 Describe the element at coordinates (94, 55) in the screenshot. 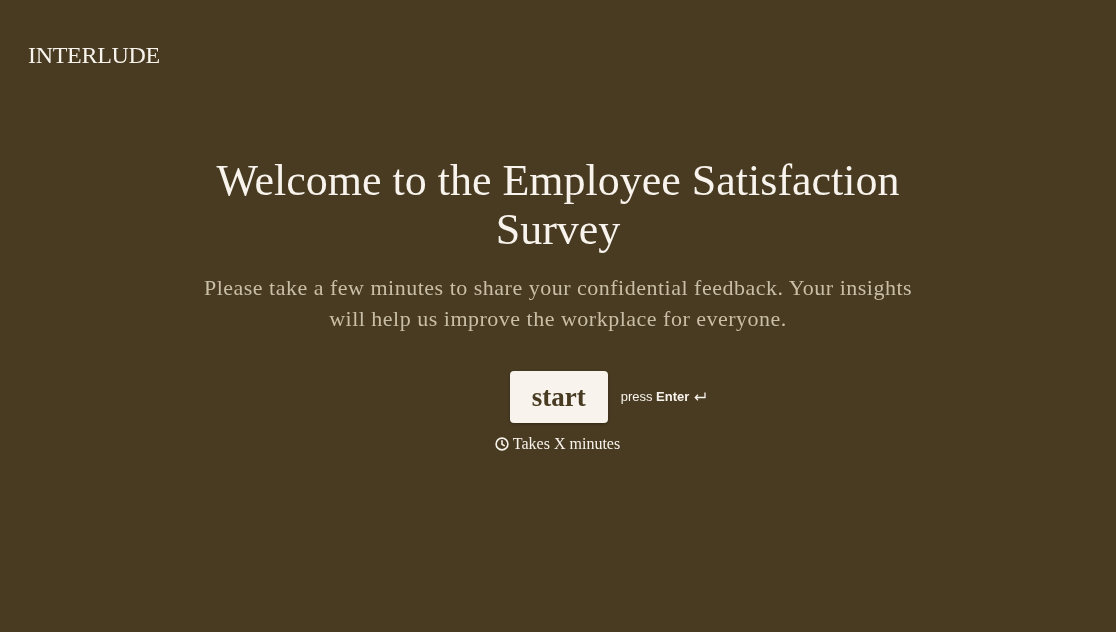

I see `brand-logo: INTERLUDE` at that location.